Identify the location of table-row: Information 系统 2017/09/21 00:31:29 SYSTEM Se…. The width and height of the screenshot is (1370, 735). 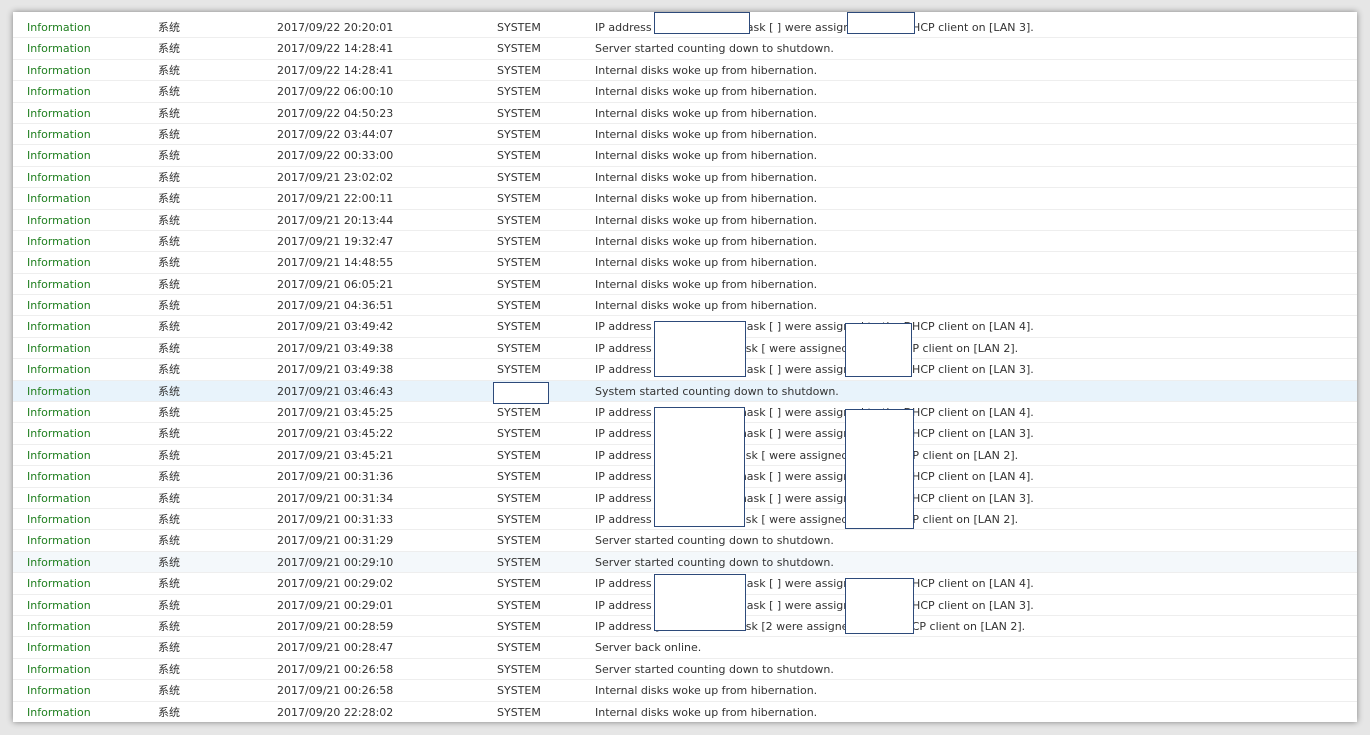
(685, 541).